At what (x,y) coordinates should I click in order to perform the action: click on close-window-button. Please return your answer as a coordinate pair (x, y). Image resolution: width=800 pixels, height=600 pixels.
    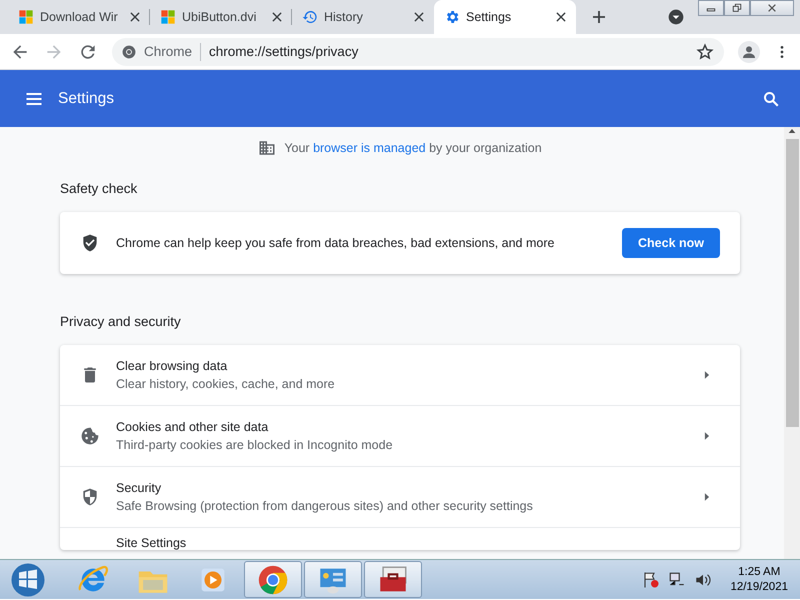
    Looking at the image, I should click on (772, 8).